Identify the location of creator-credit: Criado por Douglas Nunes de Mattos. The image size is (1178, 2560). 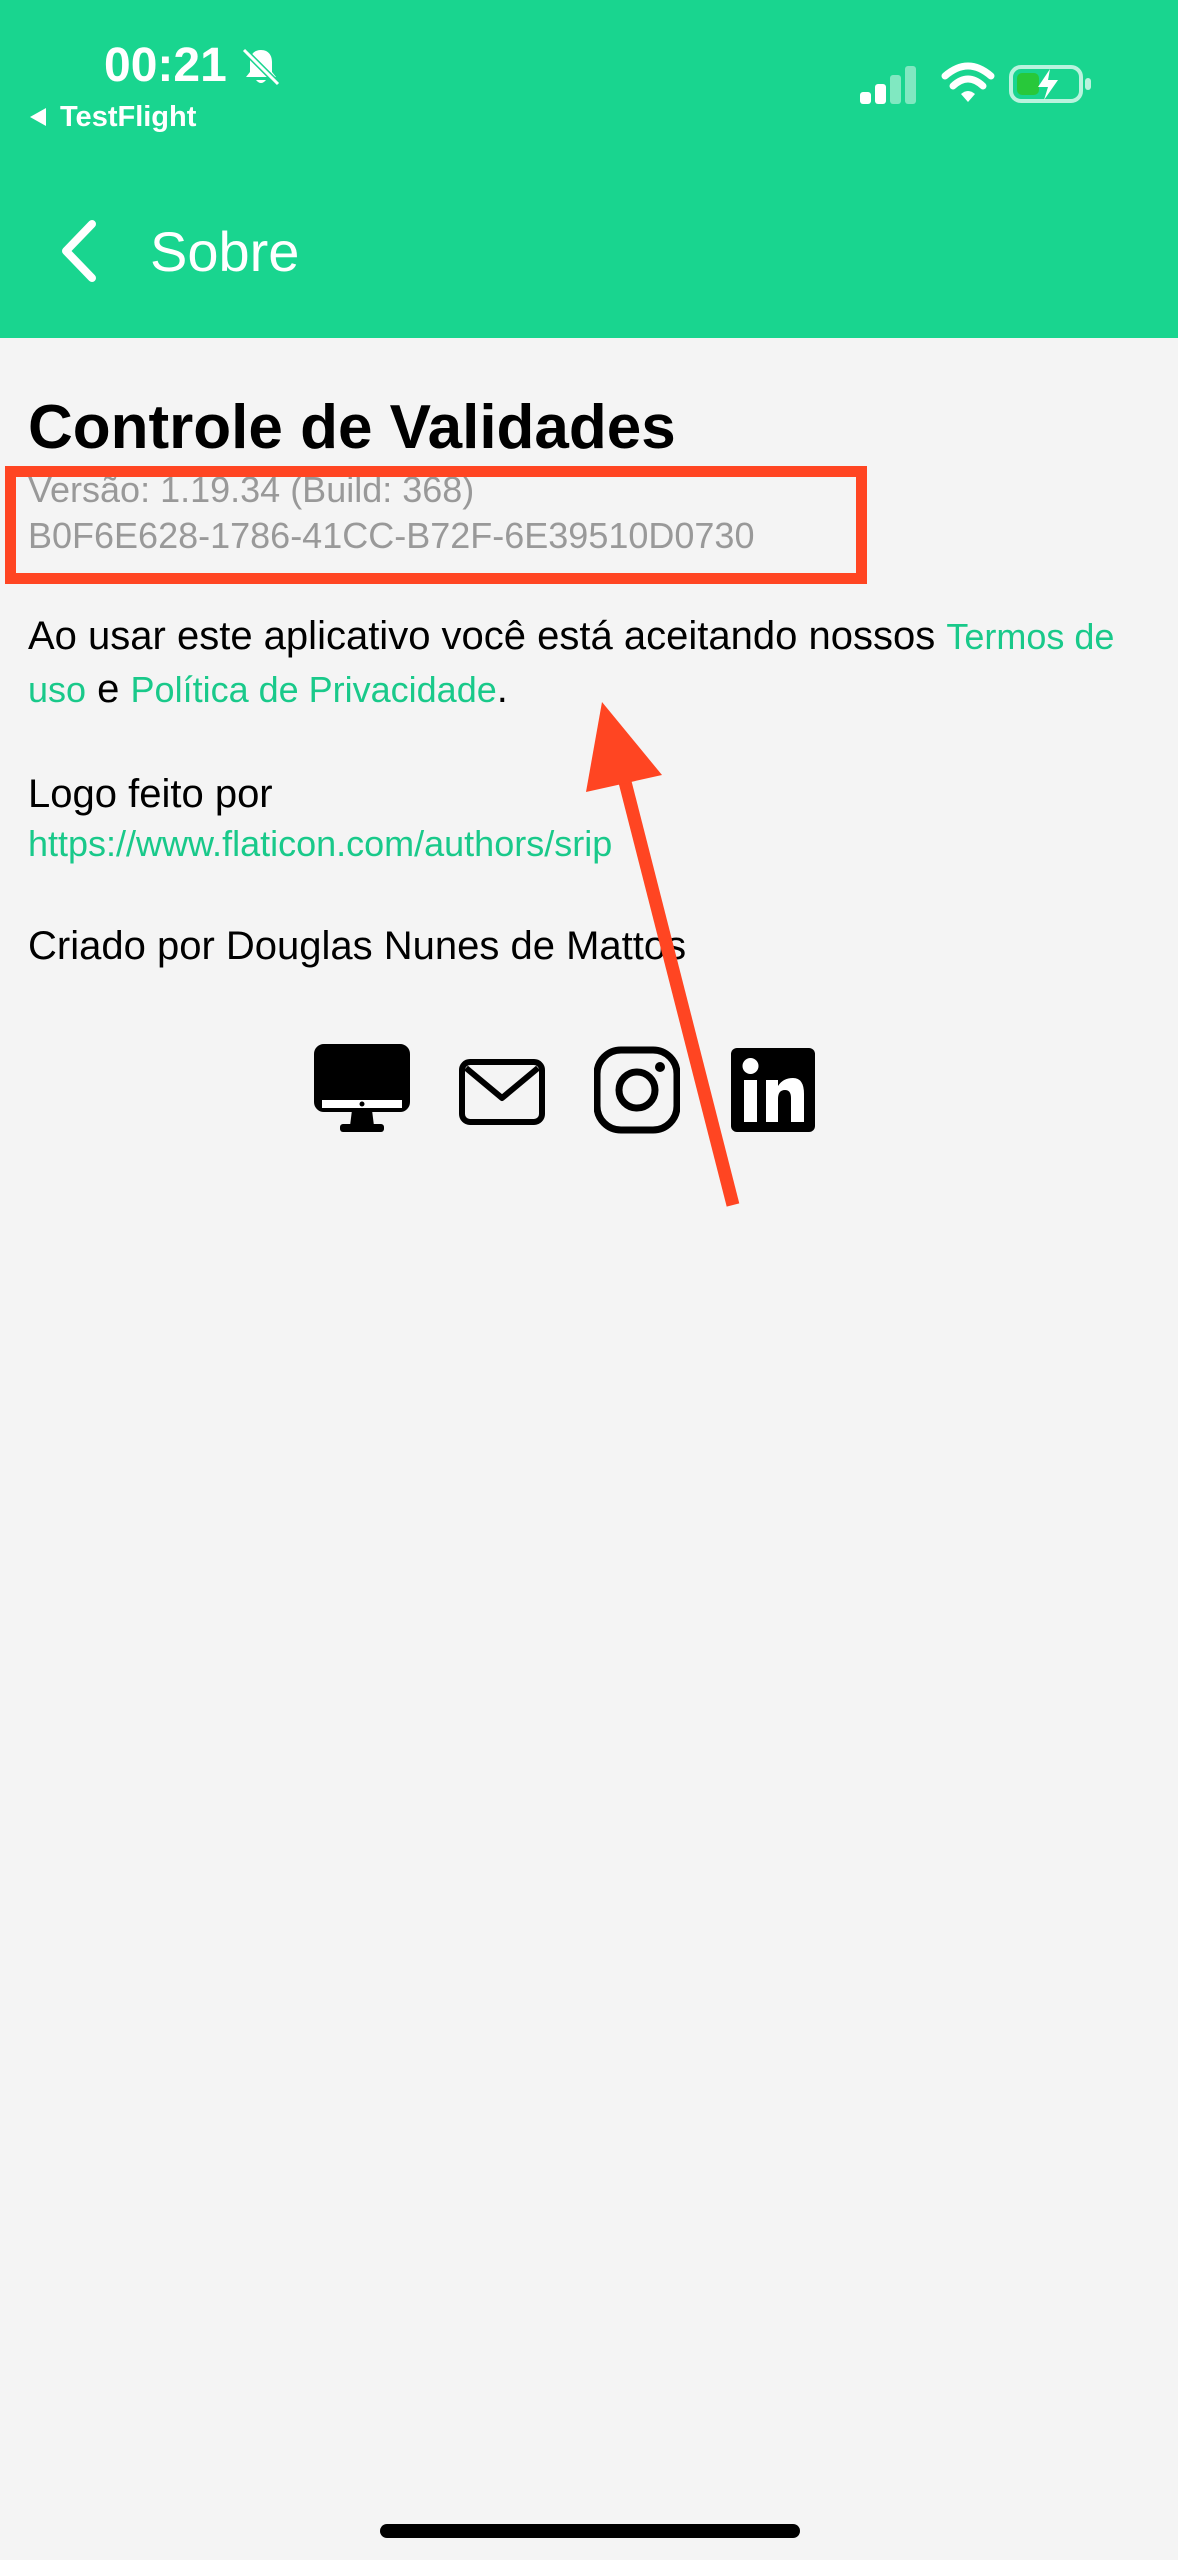
(357, 946).